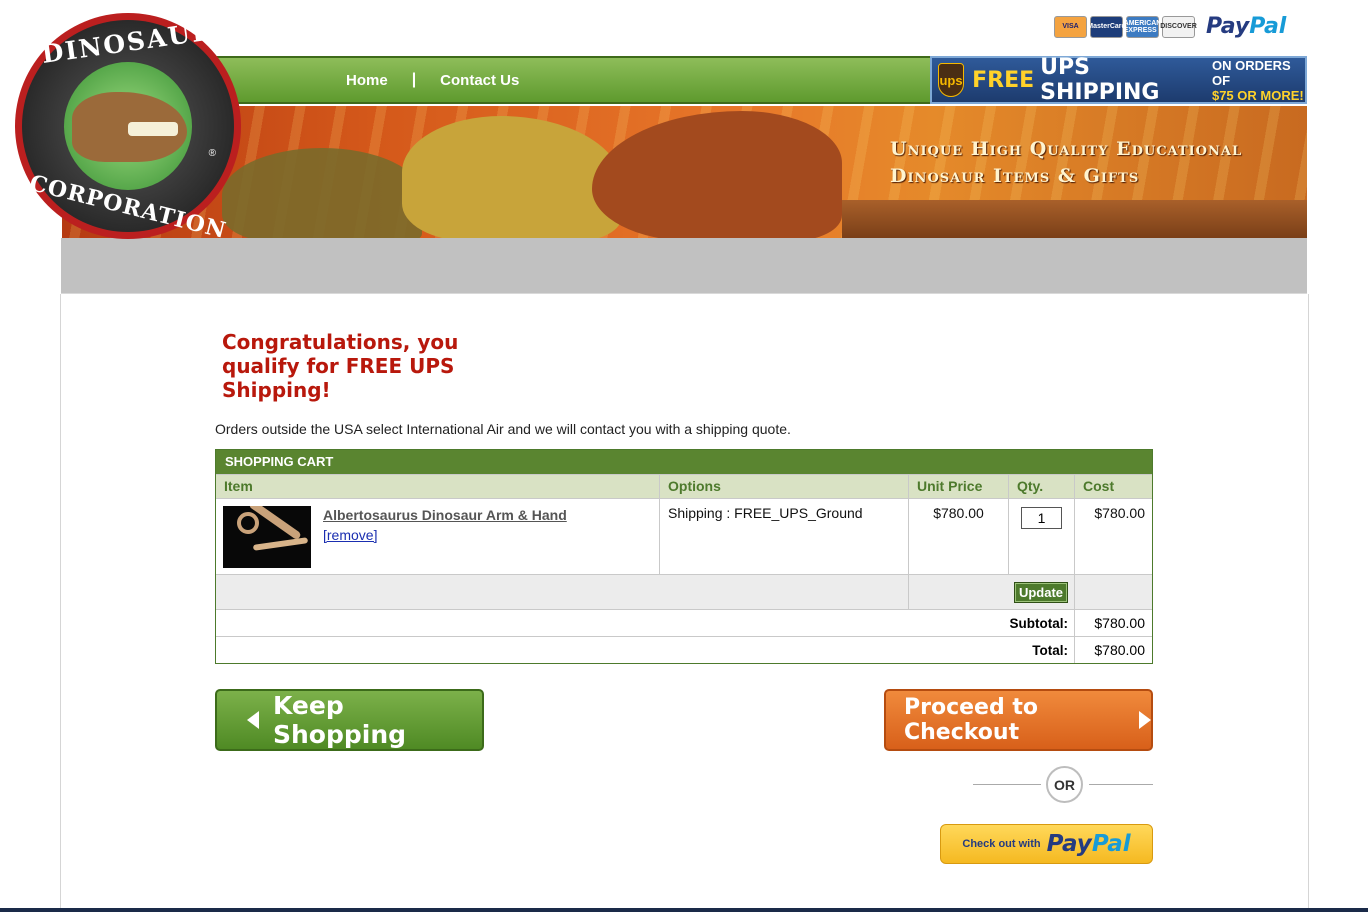 Image resolution: width=1368 pixels, height=912 pixels. What do you see at coordinates (1145, 720) in the screenshot?
I see `arrow-right-icon` at bounding box center [1145, 720].